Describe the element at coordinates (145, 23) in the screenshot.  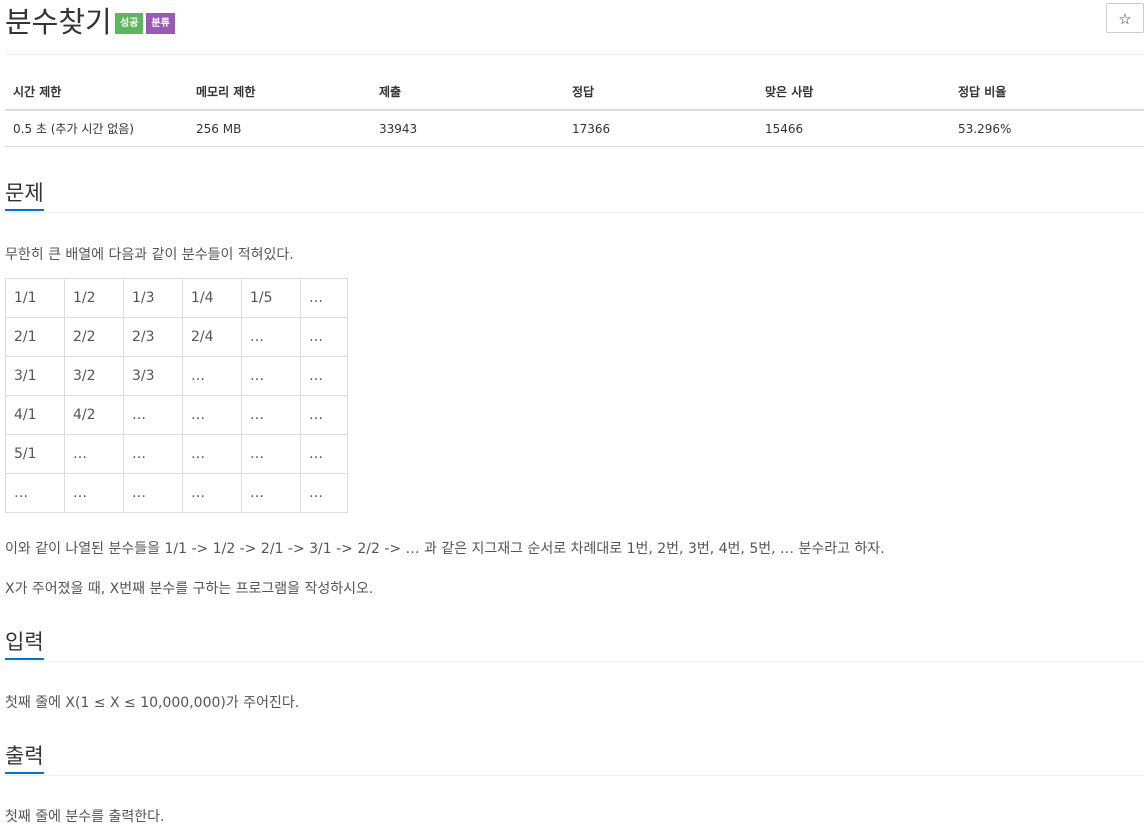
I see `problem-badges: 성공 분류` at that location.